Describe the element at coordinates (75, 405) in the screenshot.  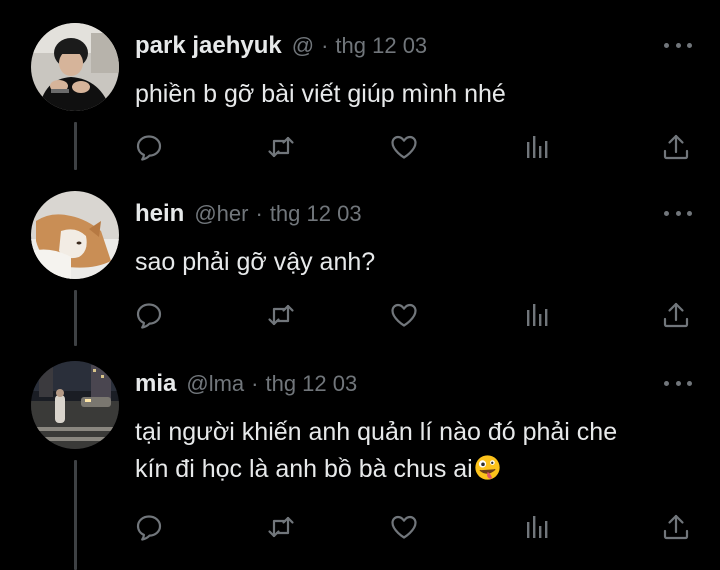
I see `avatar-mia` at that location.